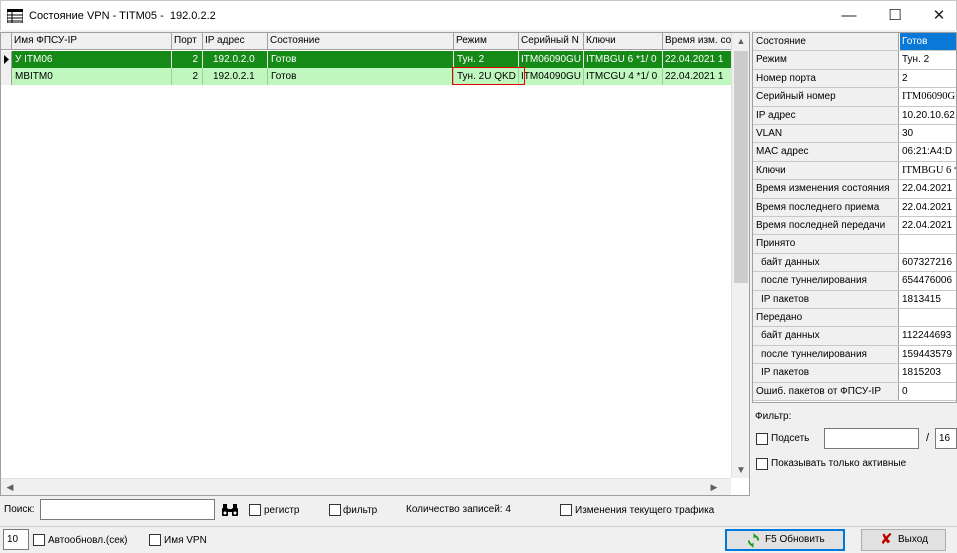  I want to click on prop-value: 2, so click(905, 78).